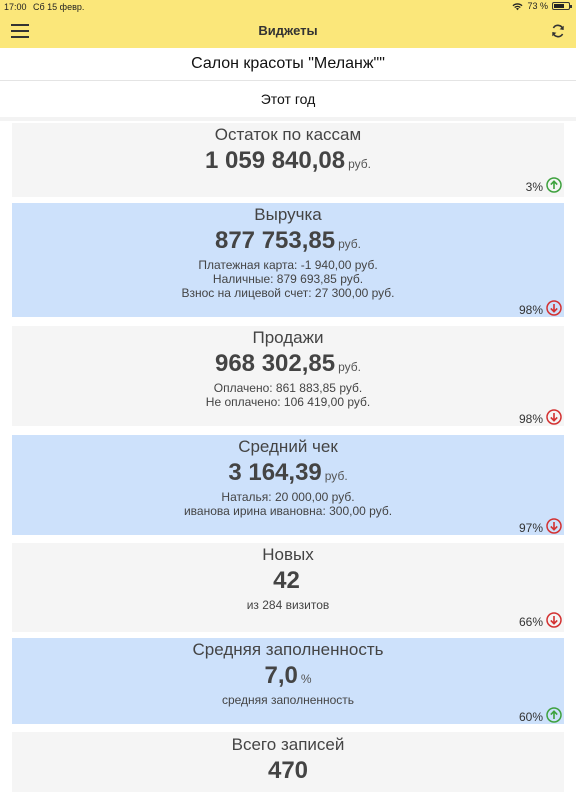 The height and width of the screenshot is (792, 576). Describe the element at coordinates (288, 605) in the screenshot. I see `widget-detail: из 284 визитов` at that location.